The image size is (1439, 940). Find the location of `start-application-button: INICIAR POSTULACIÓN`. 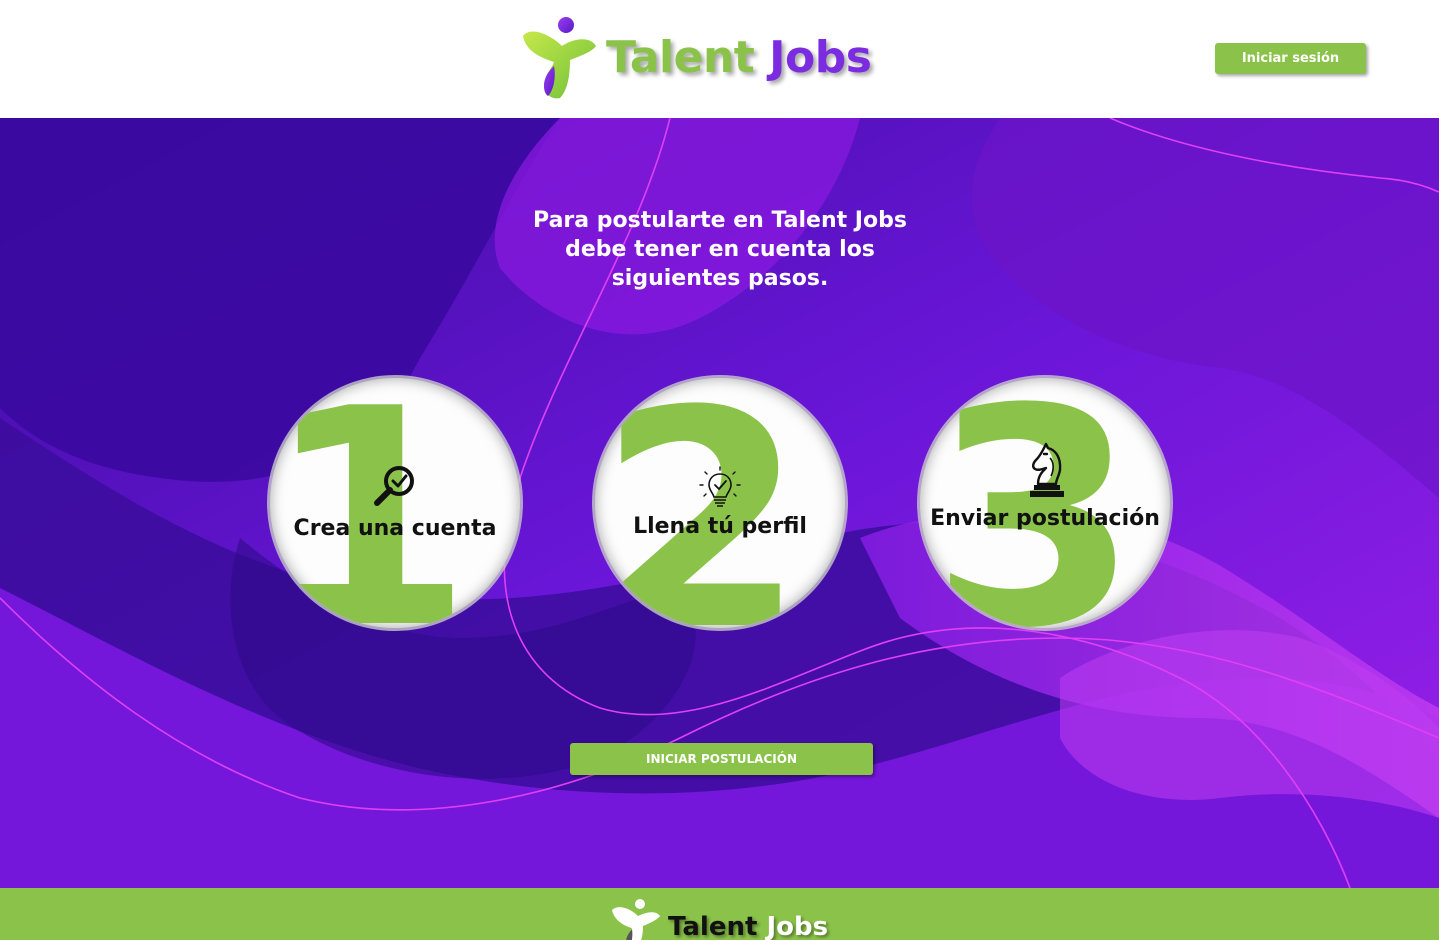

start-application-button: INICIAR POSTULACIÓN is located at coordinates (721, 759).